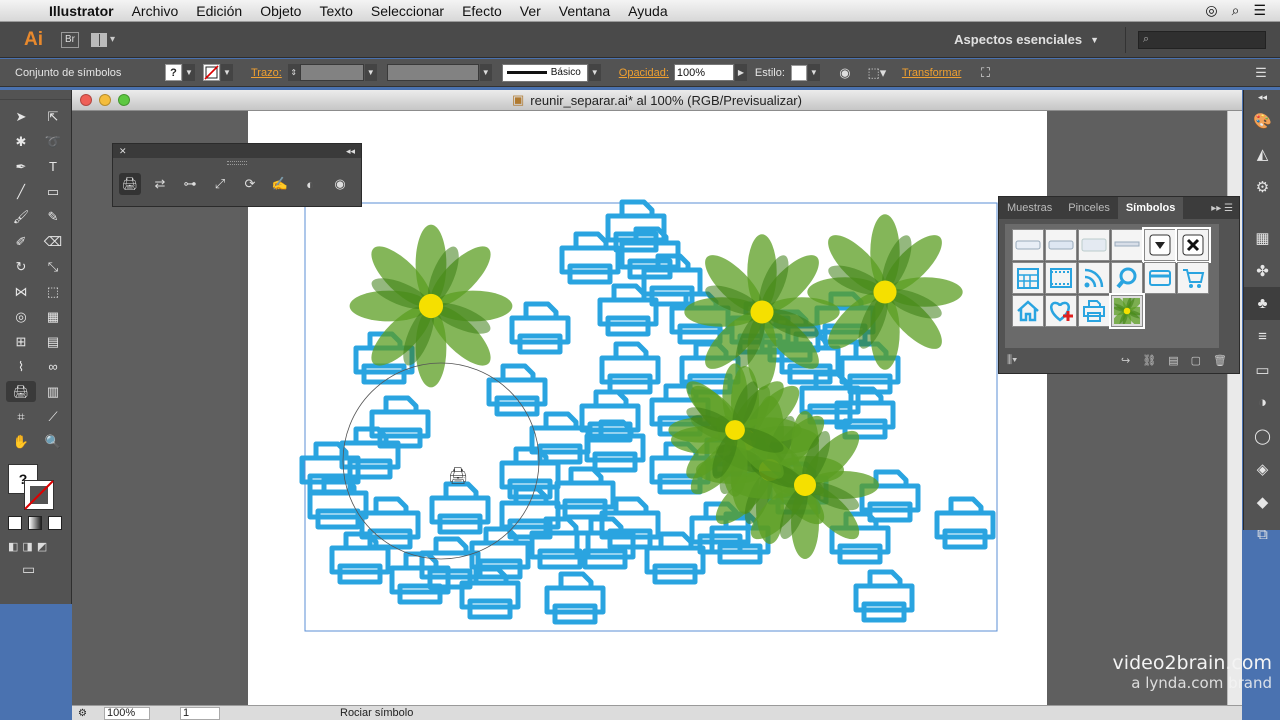  I want to click on symbol-dropdown, so click(1160, 245).